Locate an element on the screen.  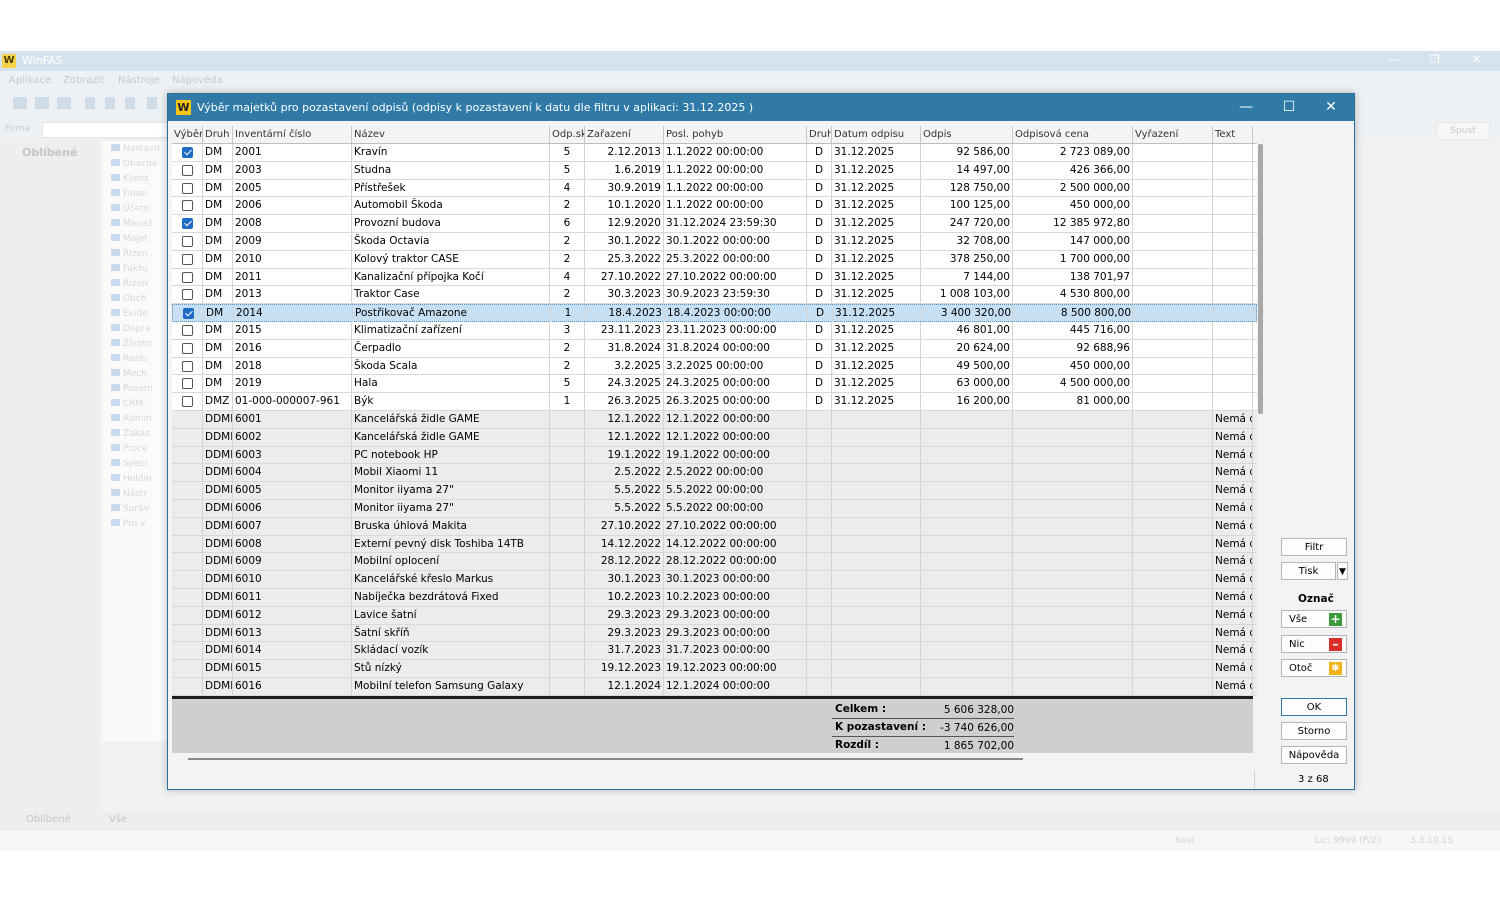
tree-item: Holdin is located at coordinates (131, 479).